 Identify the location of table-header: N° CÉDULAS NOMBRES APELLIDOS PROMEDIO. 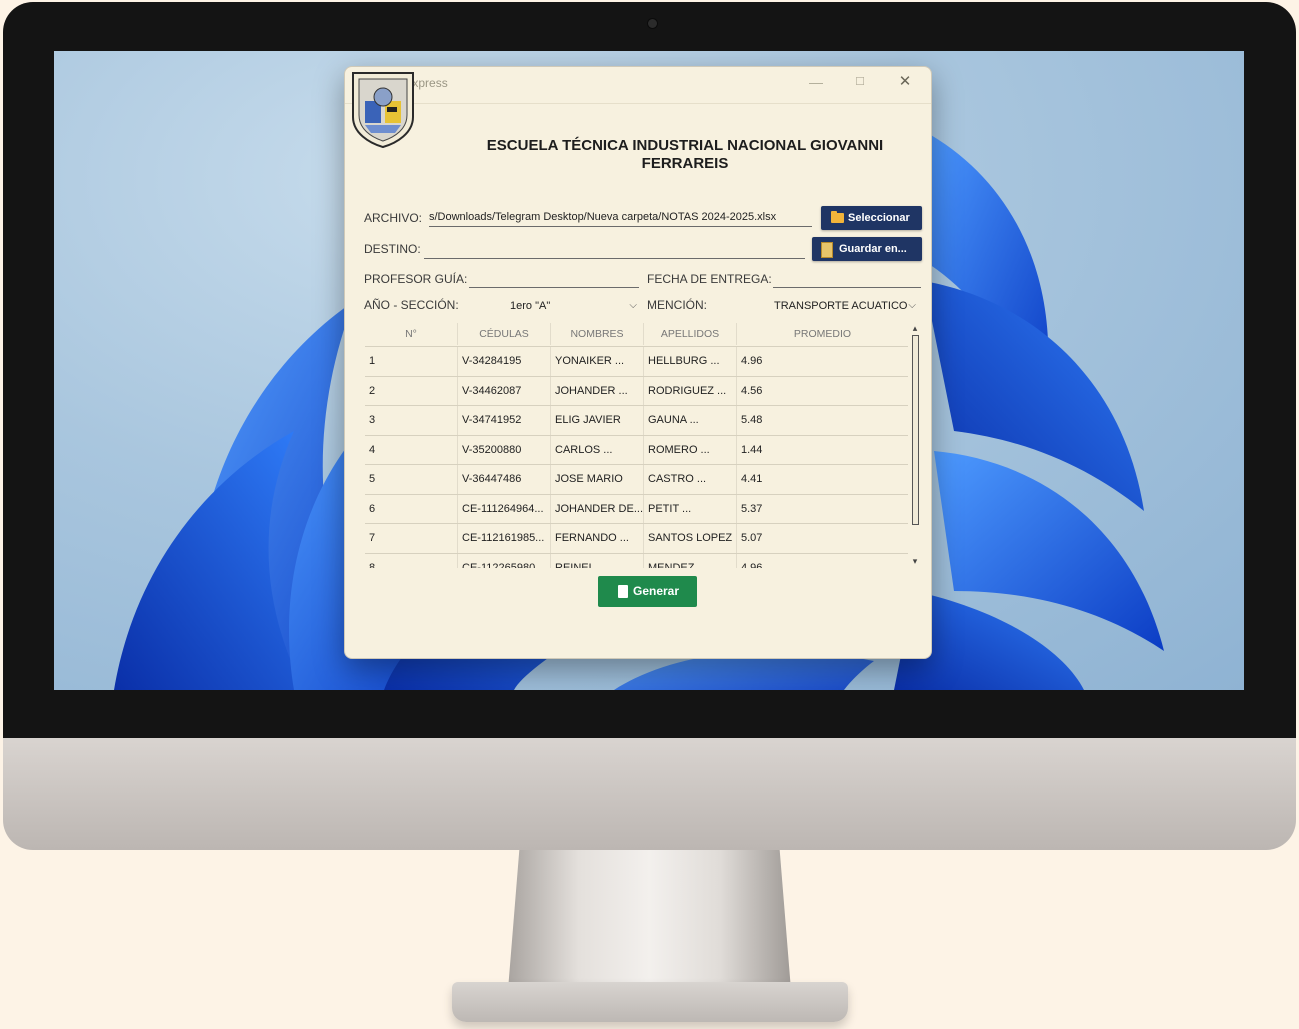
(636, 334).